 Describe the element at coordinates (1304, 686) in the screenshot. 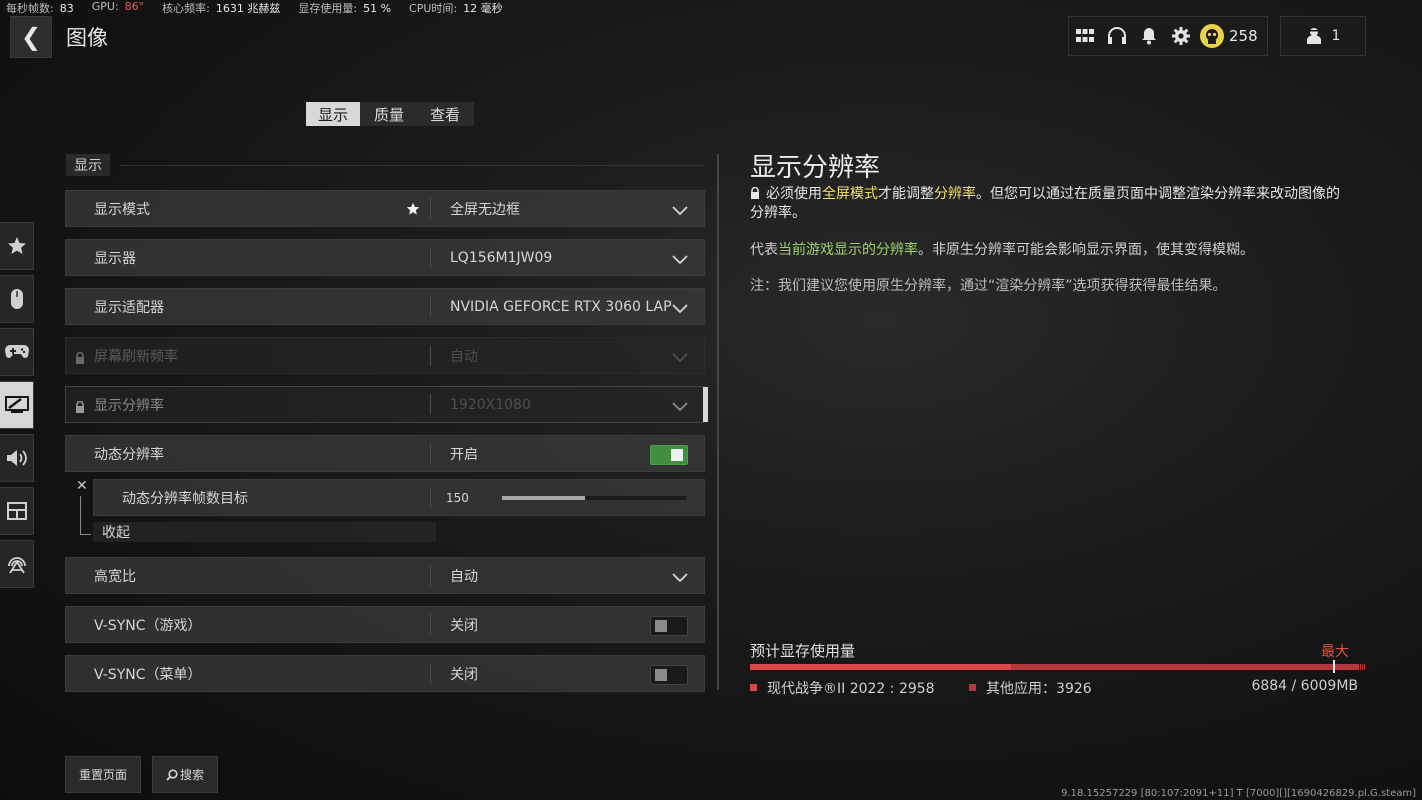

I see `vram-total: 6884 / 6009MB` at that location.